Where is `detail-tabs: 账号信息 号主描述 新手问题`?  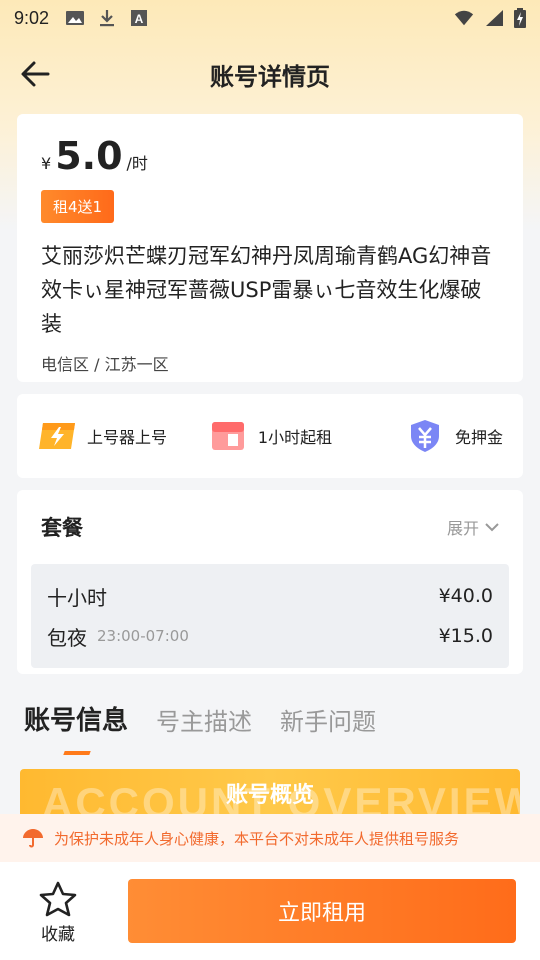
detail-tabs: 账号信息 号主描述 新手问题 is located at coordinates (200, 727).